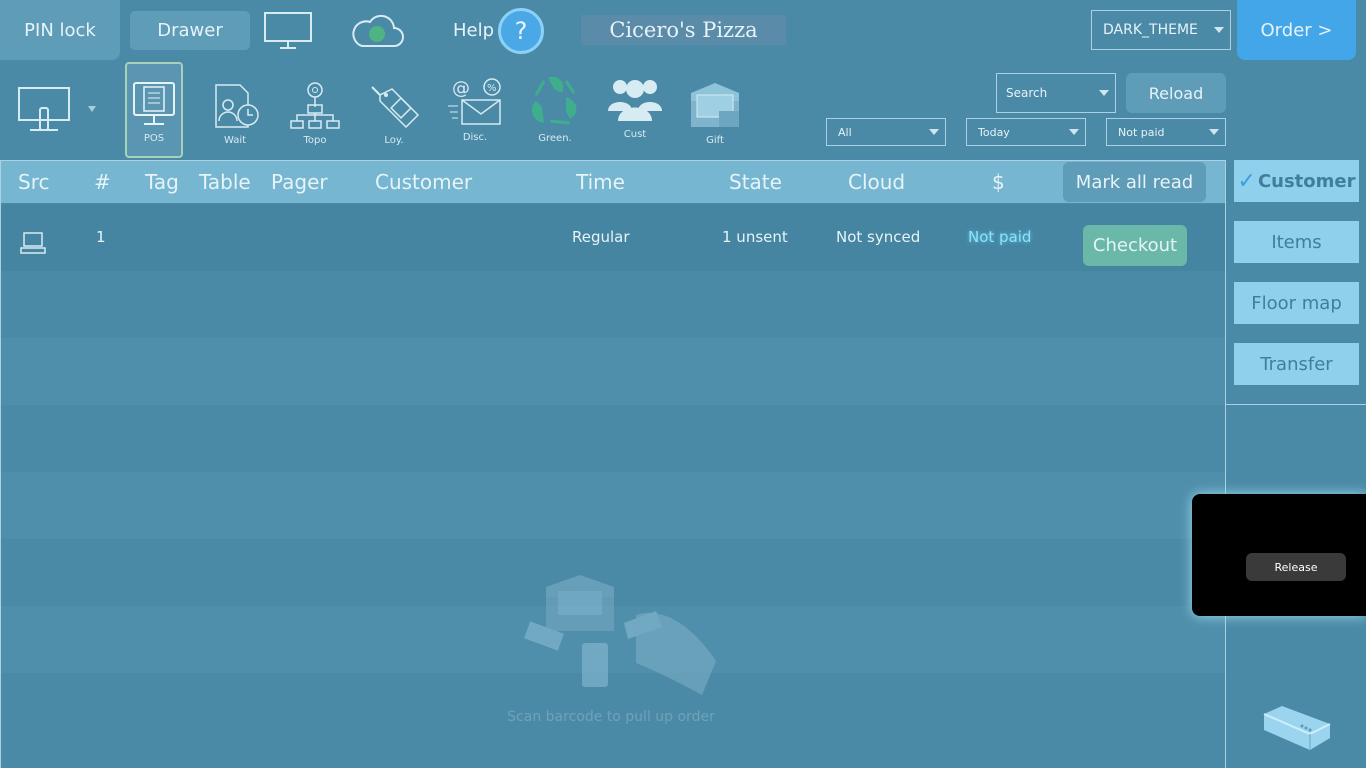  What do you see at coordinates (154, 138) in the screenshot?
I see `toolbar-label: POS` at bounding box center [154, 138].